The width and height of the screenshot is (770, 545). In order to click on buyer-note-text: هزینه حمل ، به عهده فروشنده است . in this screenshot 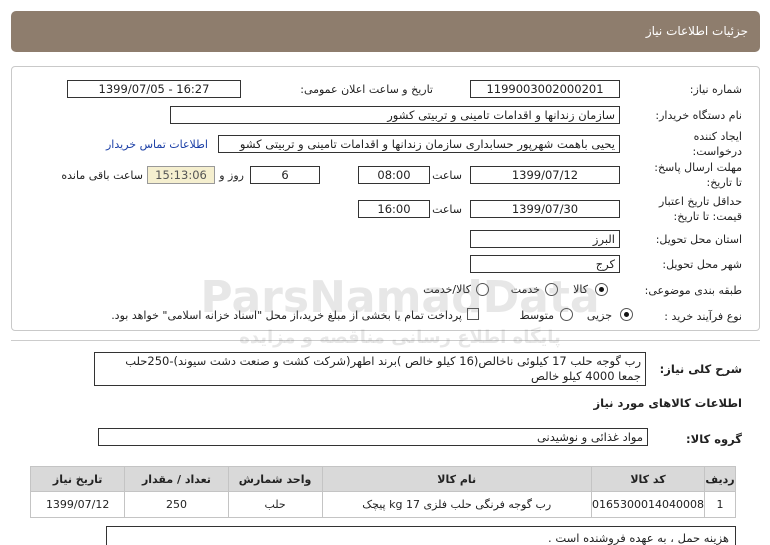, I will do `click(638, 538)`.